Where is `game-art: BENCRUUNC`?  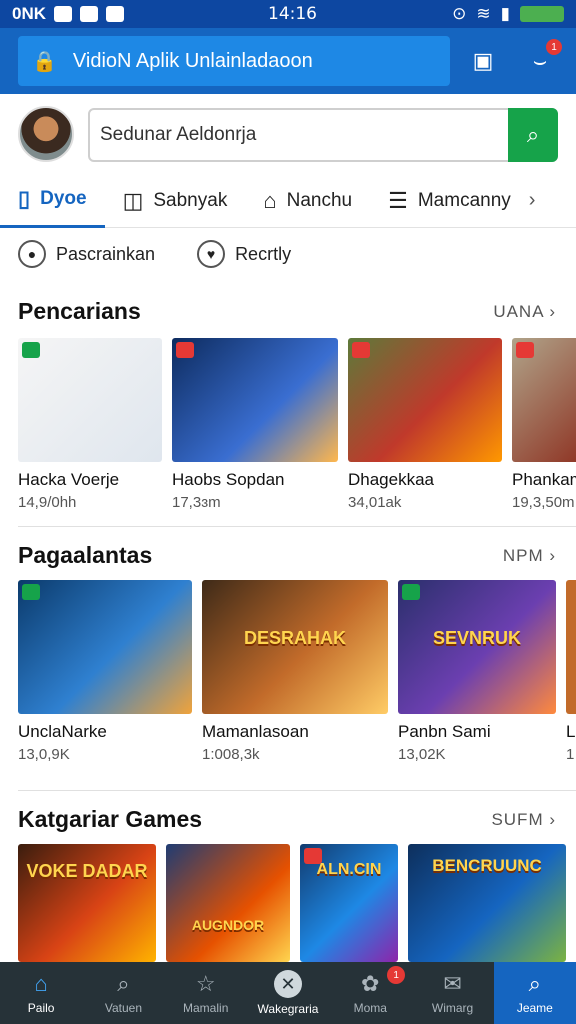
game-art: BENCRUUNC is located at coordinates (487, 903).